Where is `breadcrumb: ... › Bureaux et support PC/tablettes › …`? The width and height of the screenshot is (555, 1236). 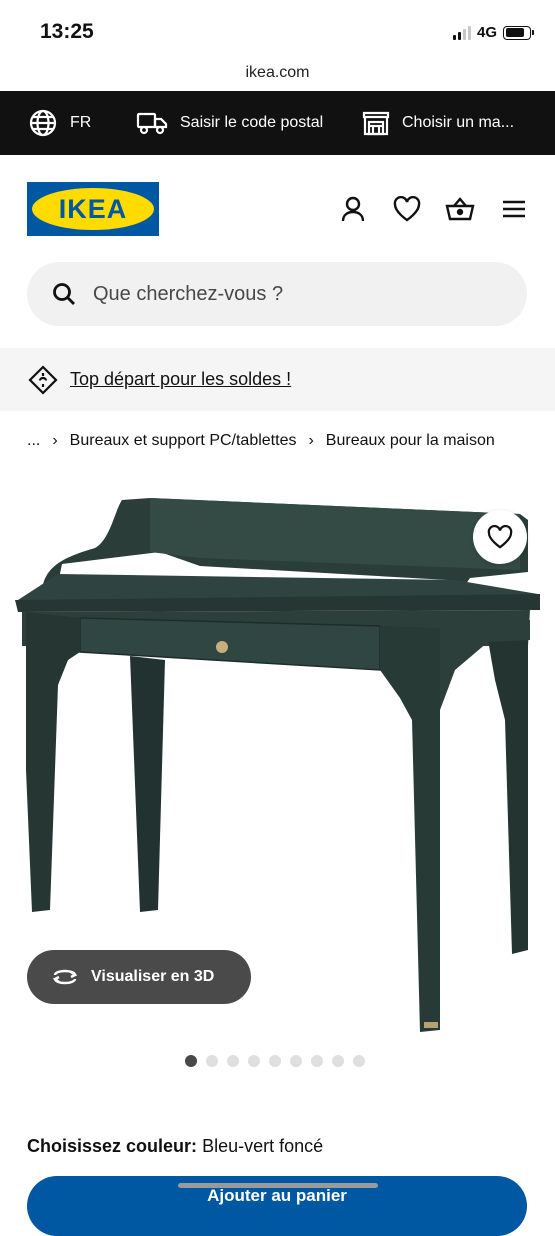 breadcrumb: ... › Bureaux et support PC/tablettes › … is located at coordinates (291, 441).